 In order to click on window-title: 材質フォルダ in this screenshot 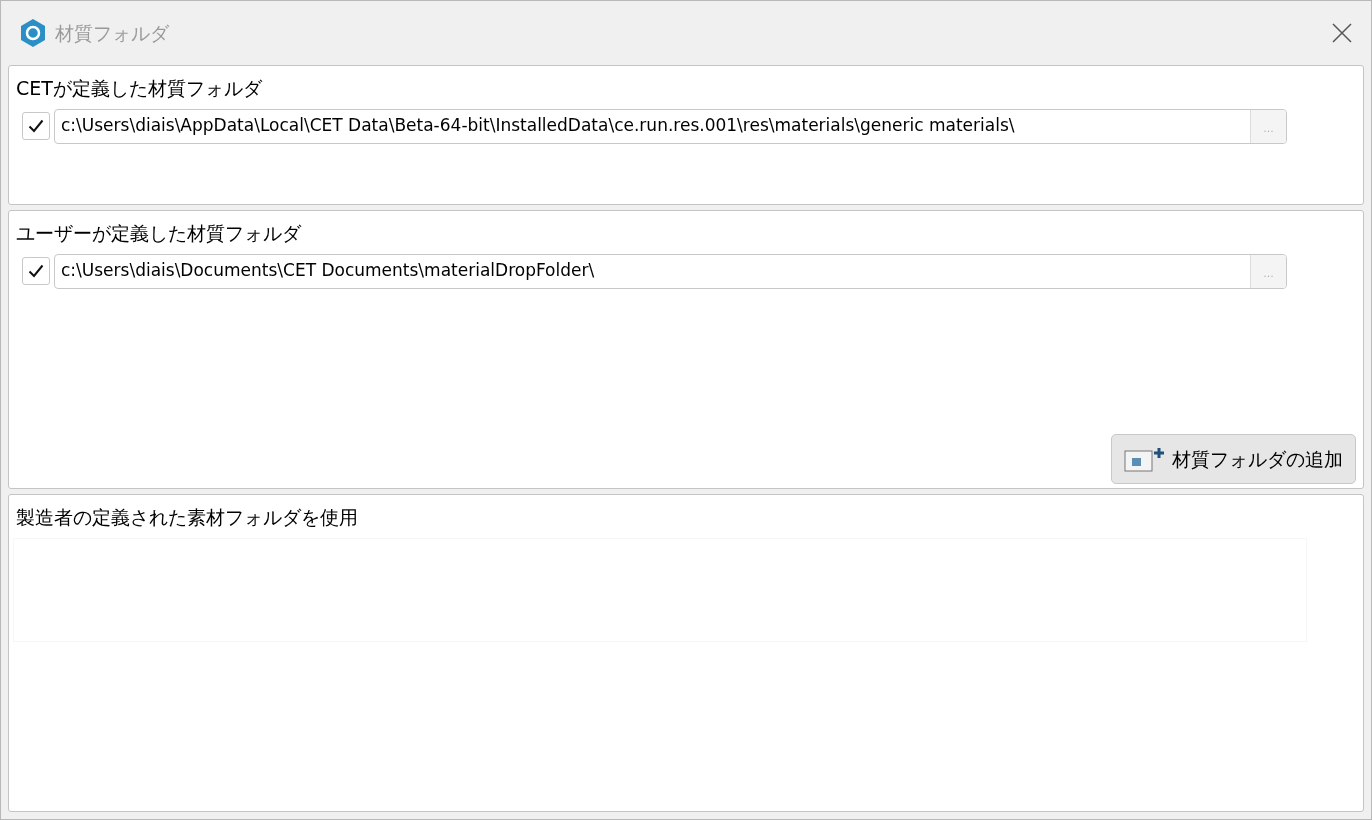, I will do `click(112, 33)`.